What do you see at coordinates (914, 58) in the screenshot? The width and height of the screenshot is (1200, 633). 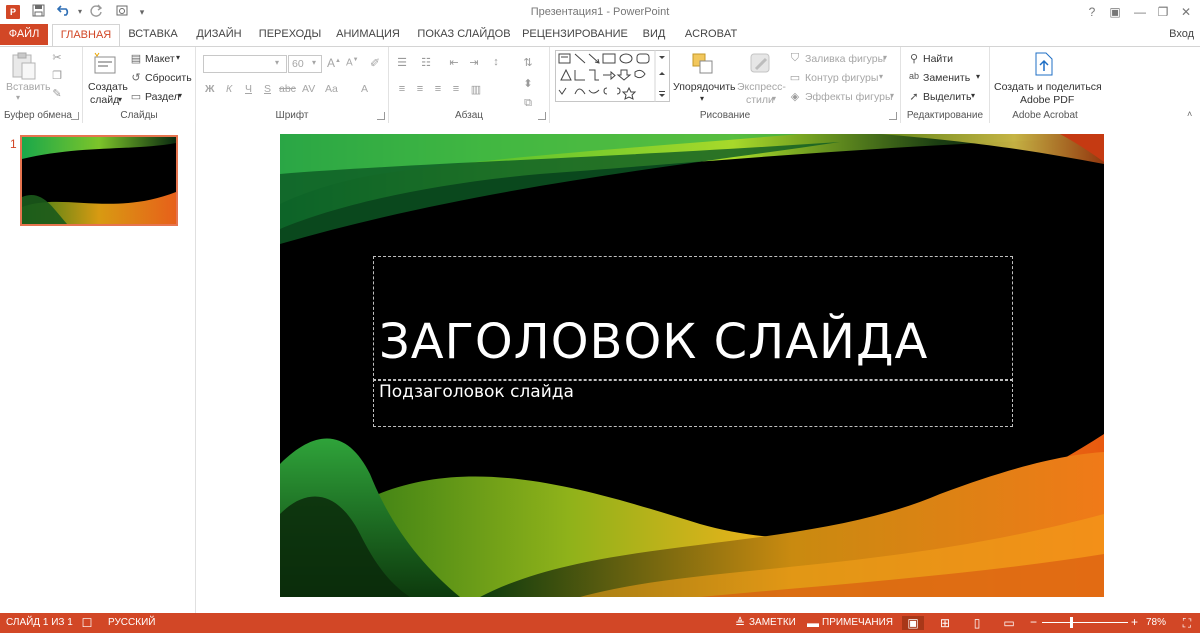 I see `find-icon: ⚲` at bounding box center [914, 58].